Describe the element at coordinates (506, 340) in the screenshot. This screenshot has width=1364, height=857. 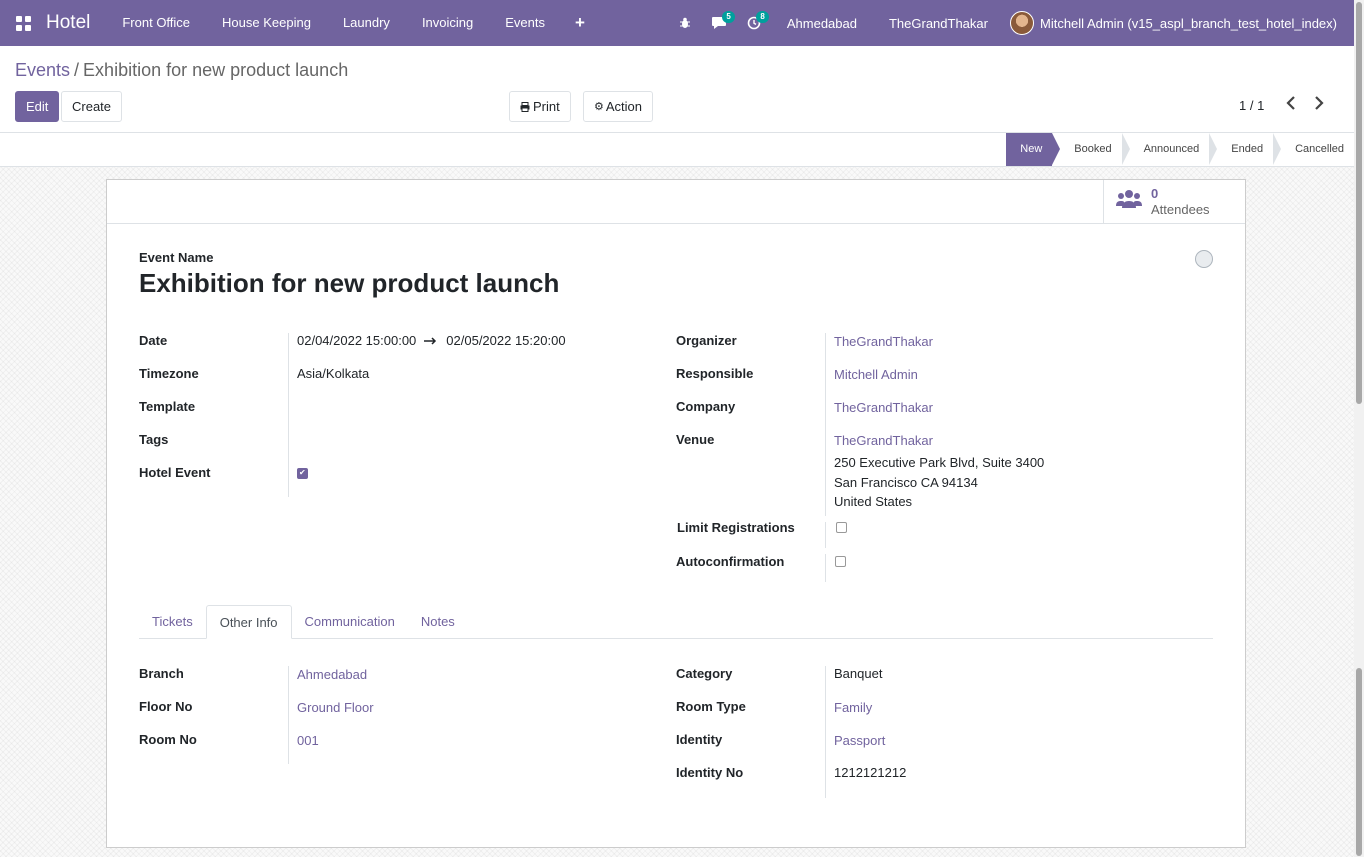
I see `date-end: 02/05/2022 15:20:00` at that location.